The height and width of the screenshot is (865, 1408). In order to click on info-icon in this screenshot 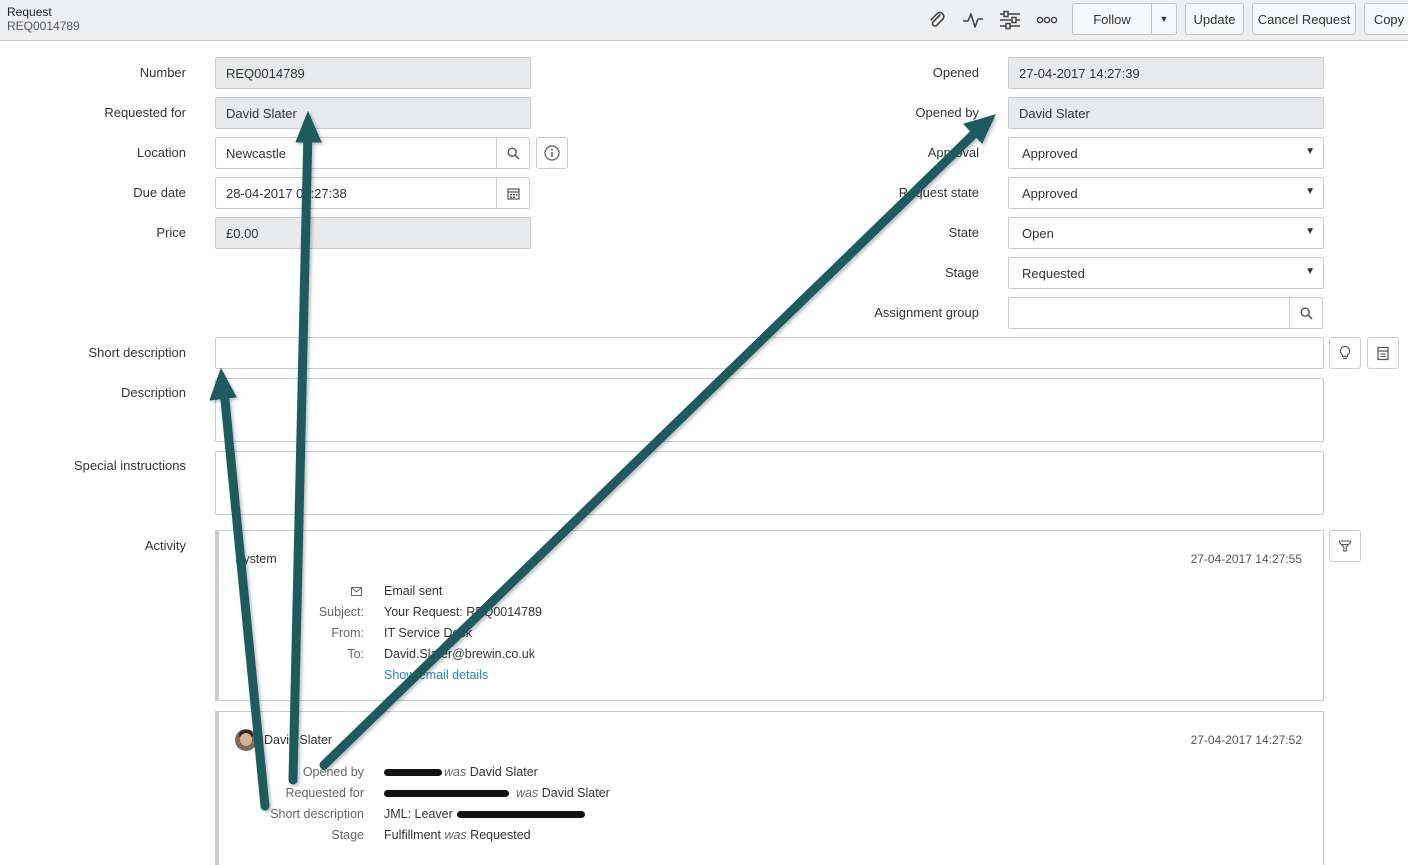, I will do `click(552, 153)`.